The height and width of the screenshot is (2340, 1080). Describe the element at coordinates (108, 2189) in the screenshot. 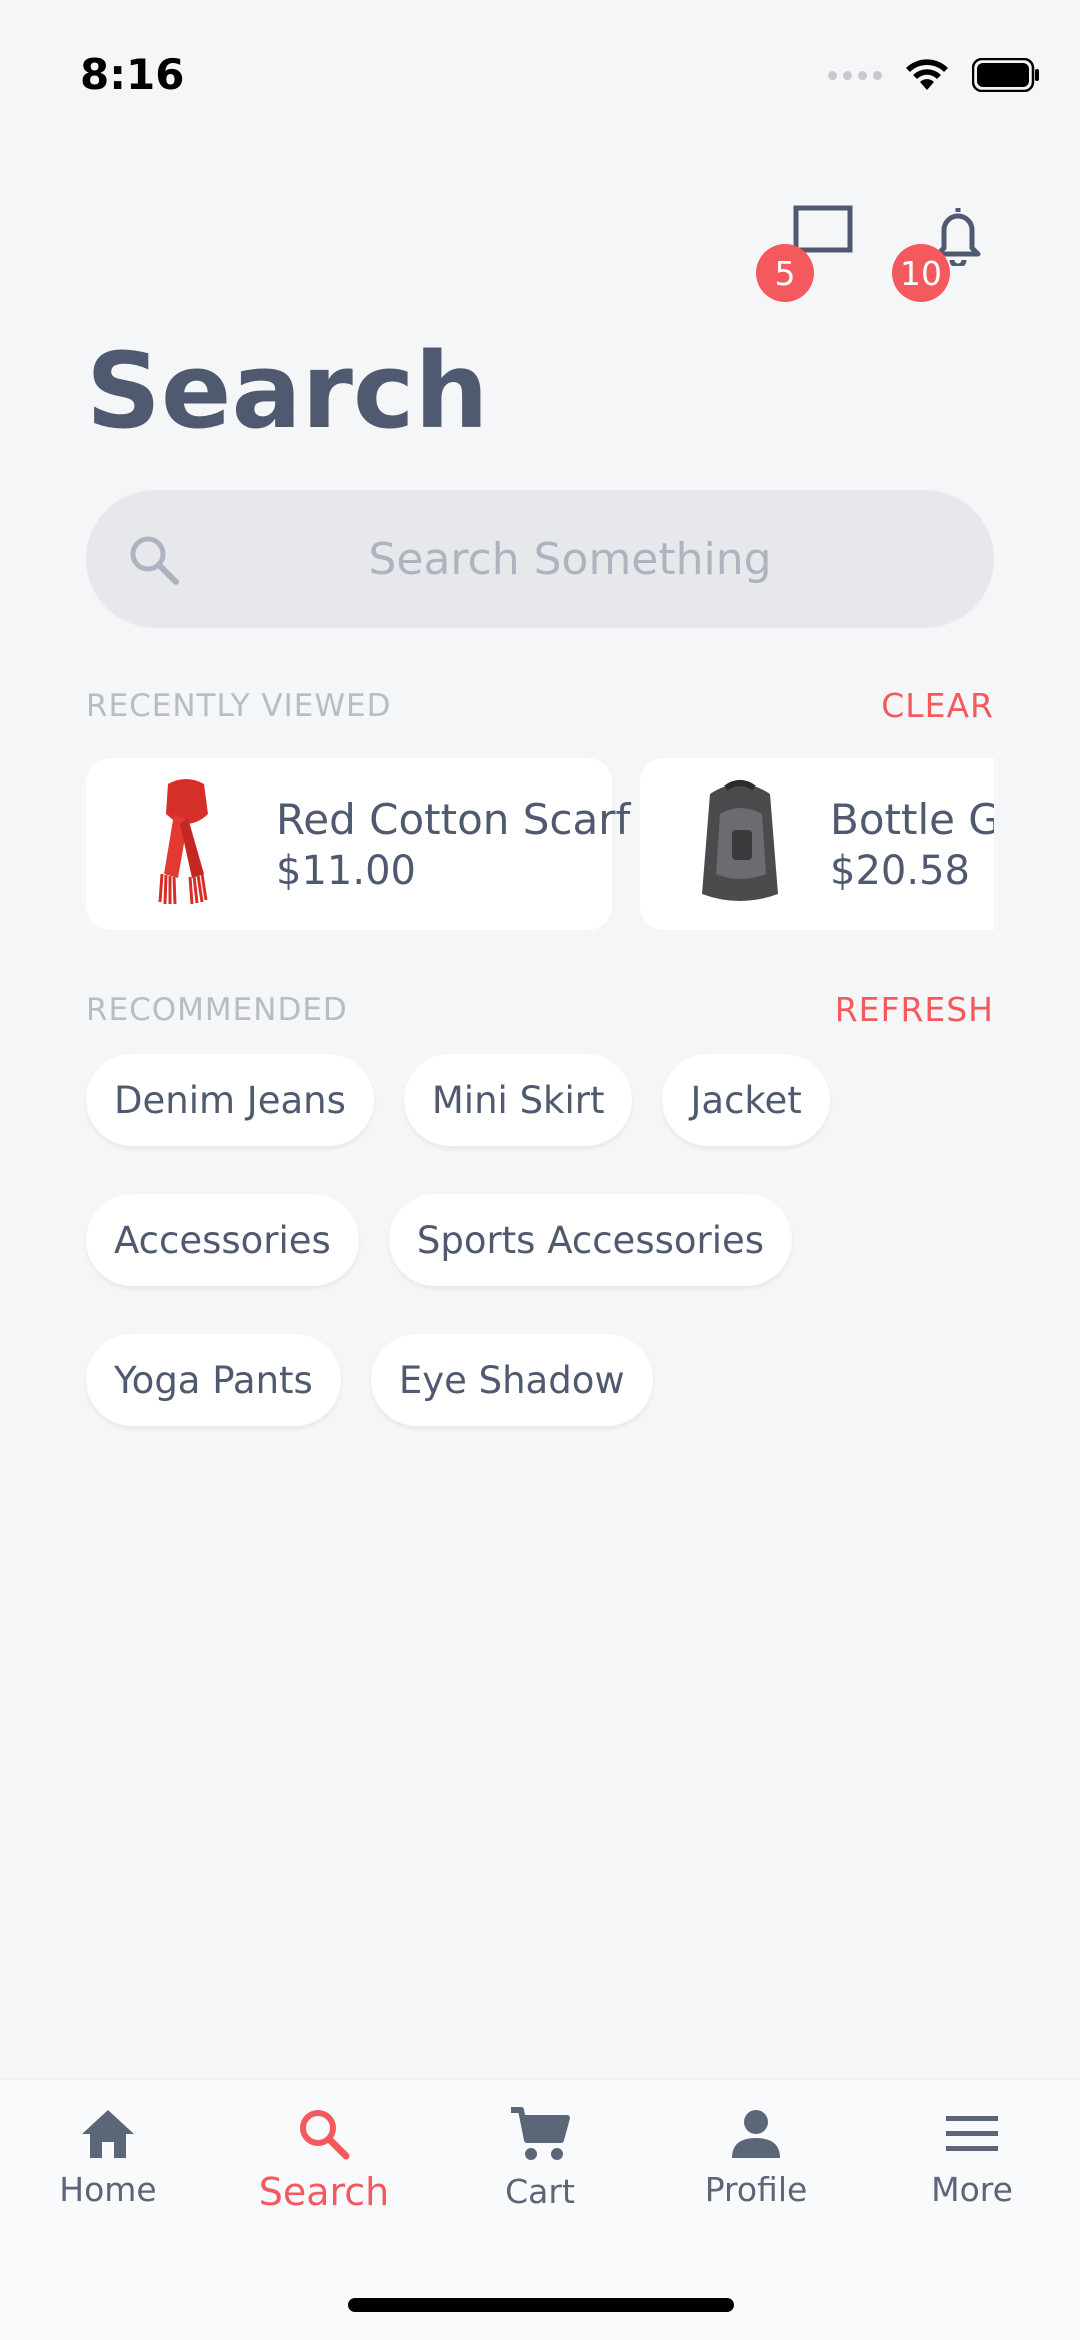

I see `tab-label: Home` at that location.